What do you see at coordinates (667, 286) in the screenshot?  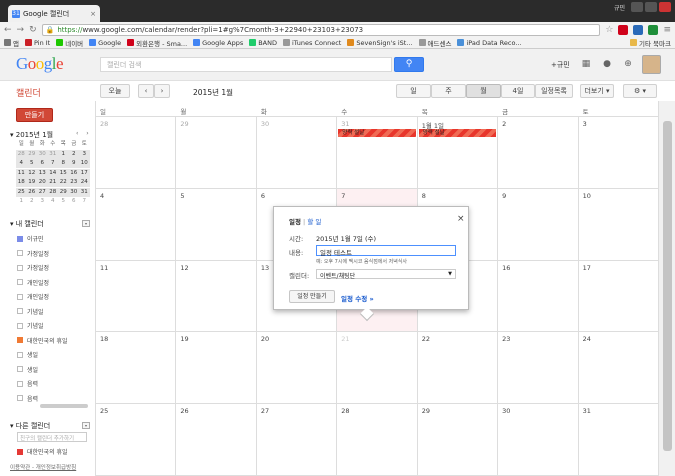 I see `scrollbar-thumb` at bounding box center [667, 286].